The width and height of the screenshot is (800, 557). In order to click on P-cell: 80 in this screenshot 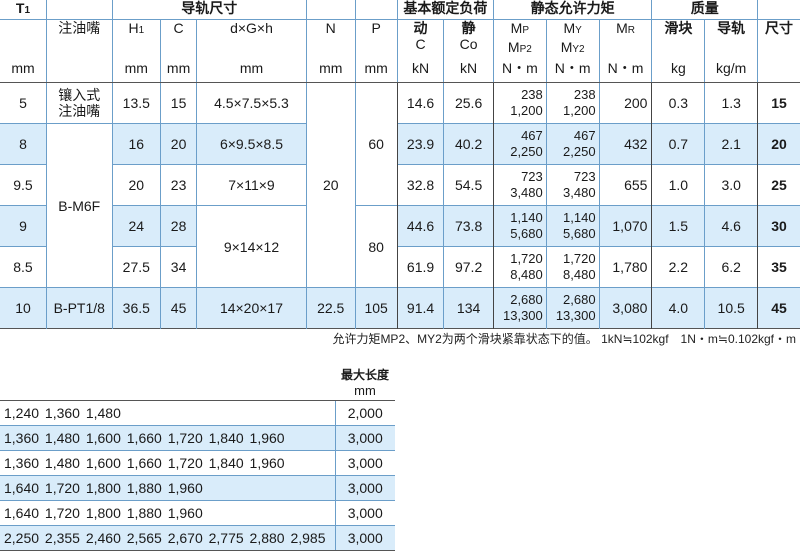, I will do `click(376, 246)`.